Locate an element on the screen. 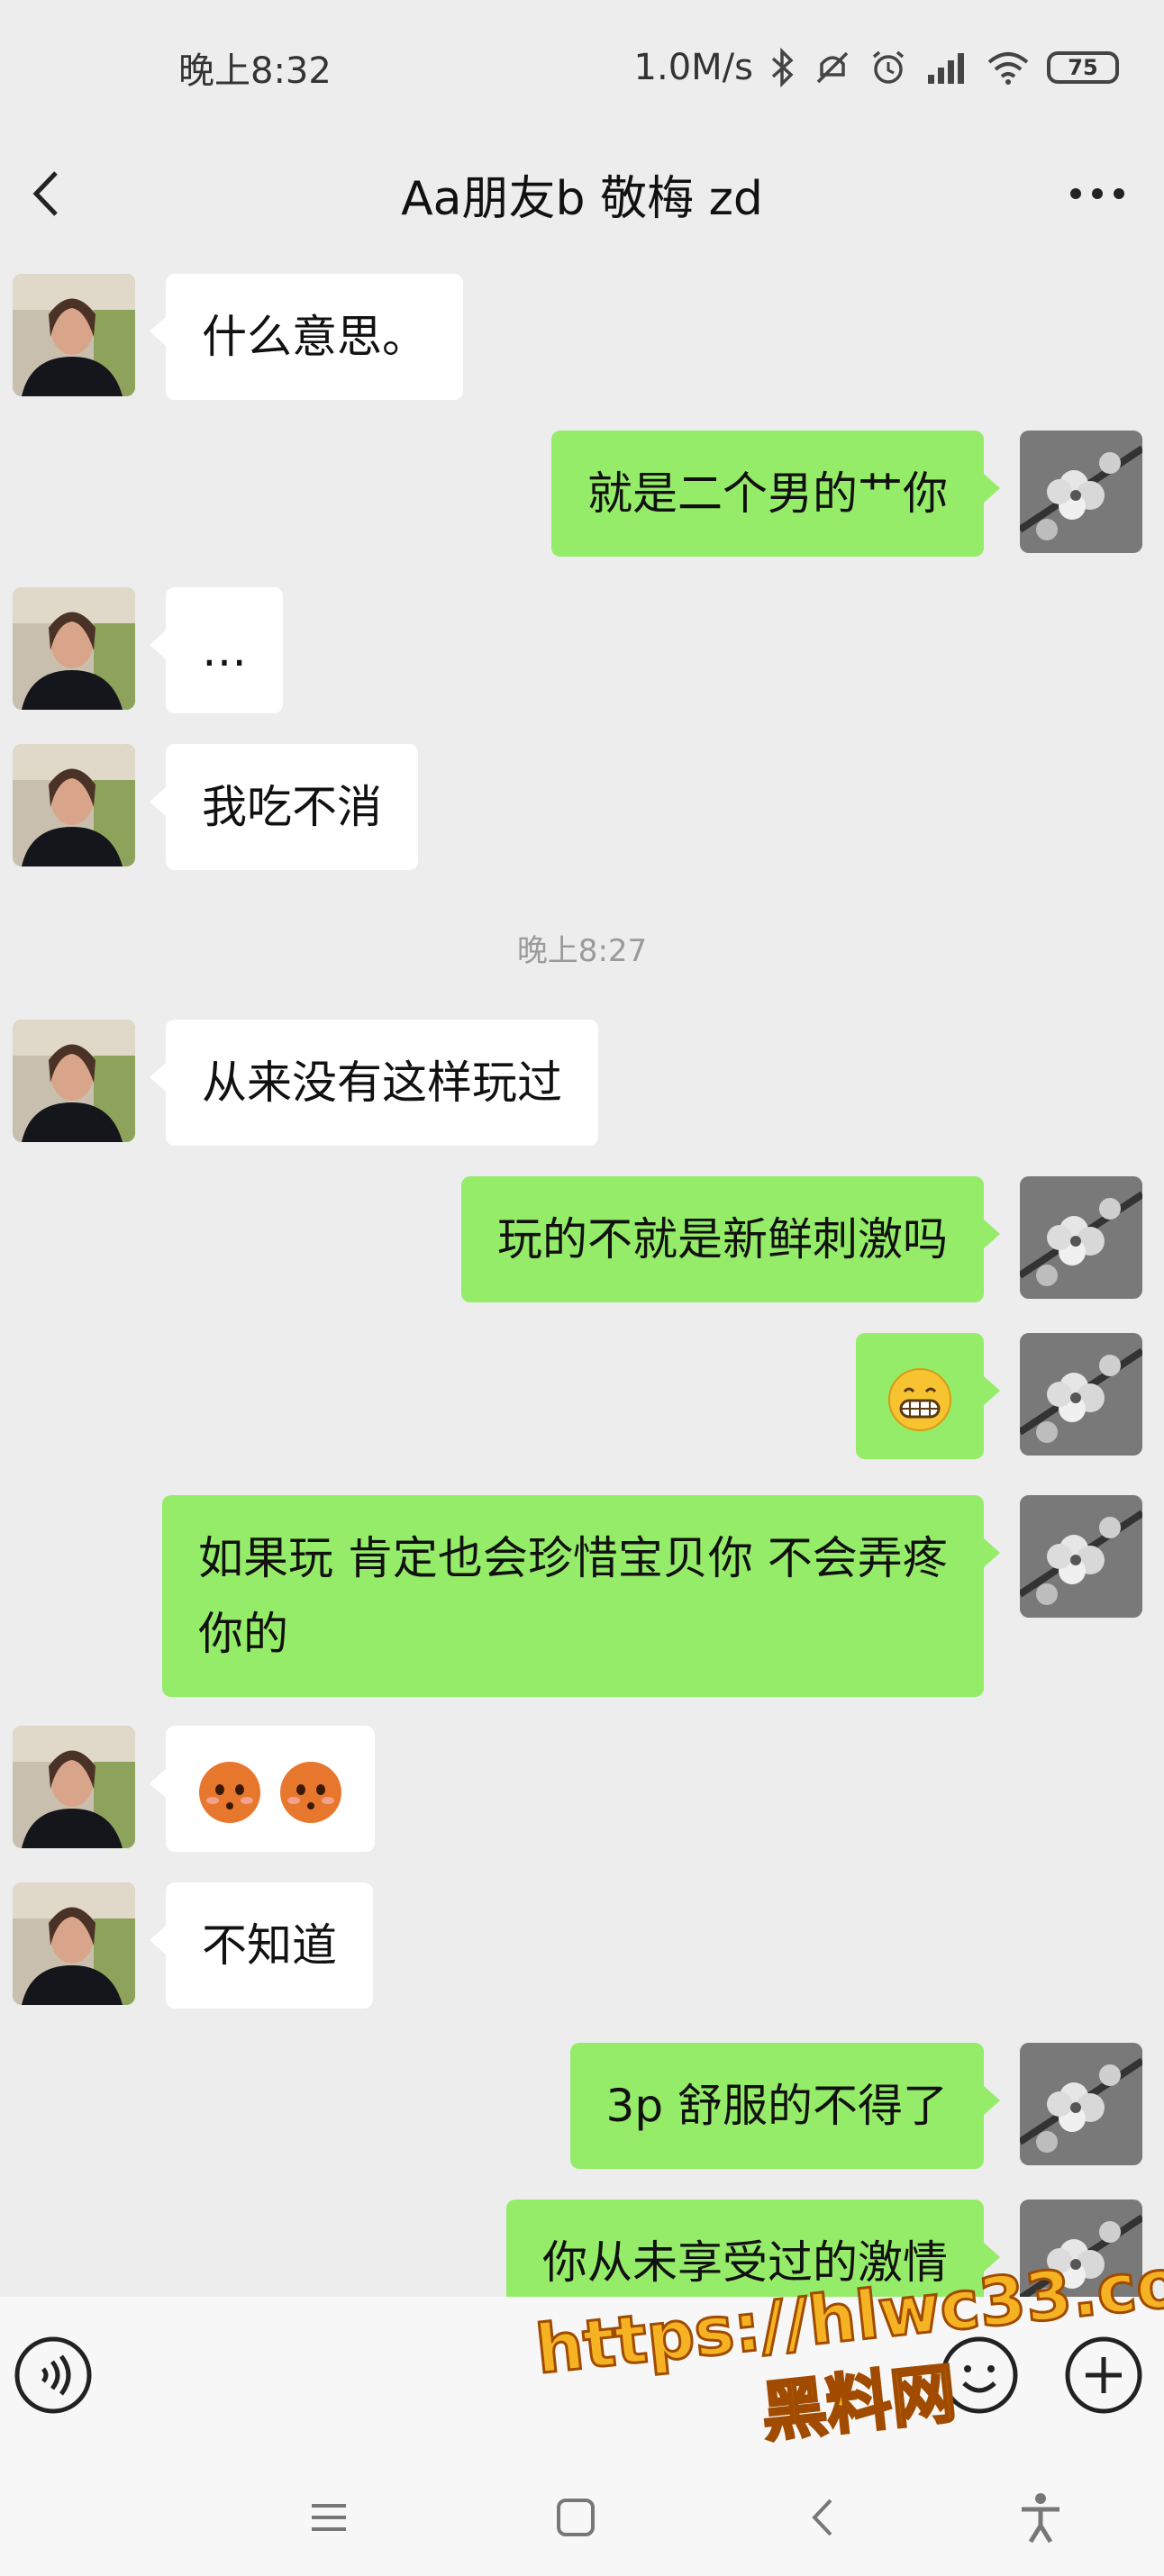  time-divider: 晚上8:27 is located at coordinates (582, 951).